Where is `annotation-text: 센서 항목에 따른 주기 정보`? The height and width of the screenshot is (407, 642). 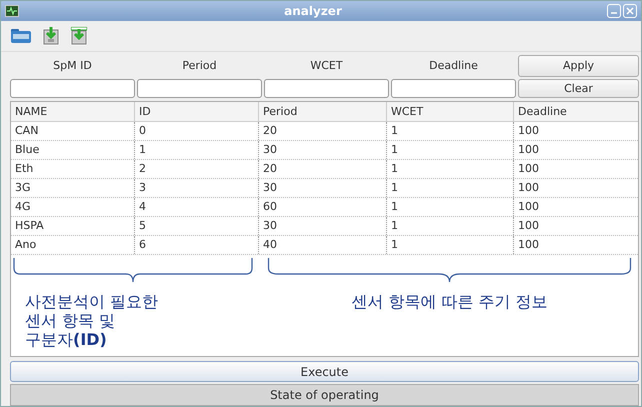 annotation-text: 센서 항목에 따른 주기 정보 is located at coordinates (449, 300).